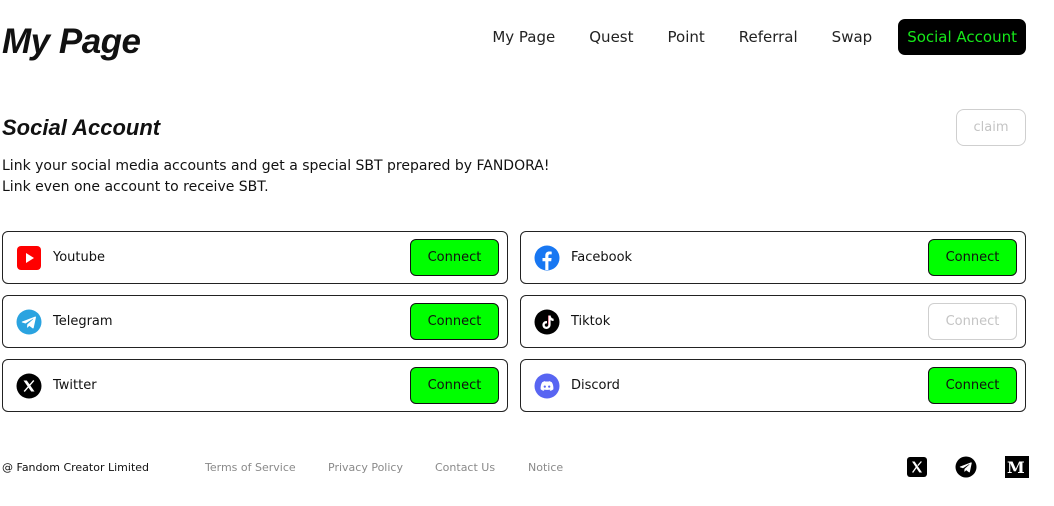  I want to click on copyright-text: @ Fandom Creator Limited, so click(76, 467).